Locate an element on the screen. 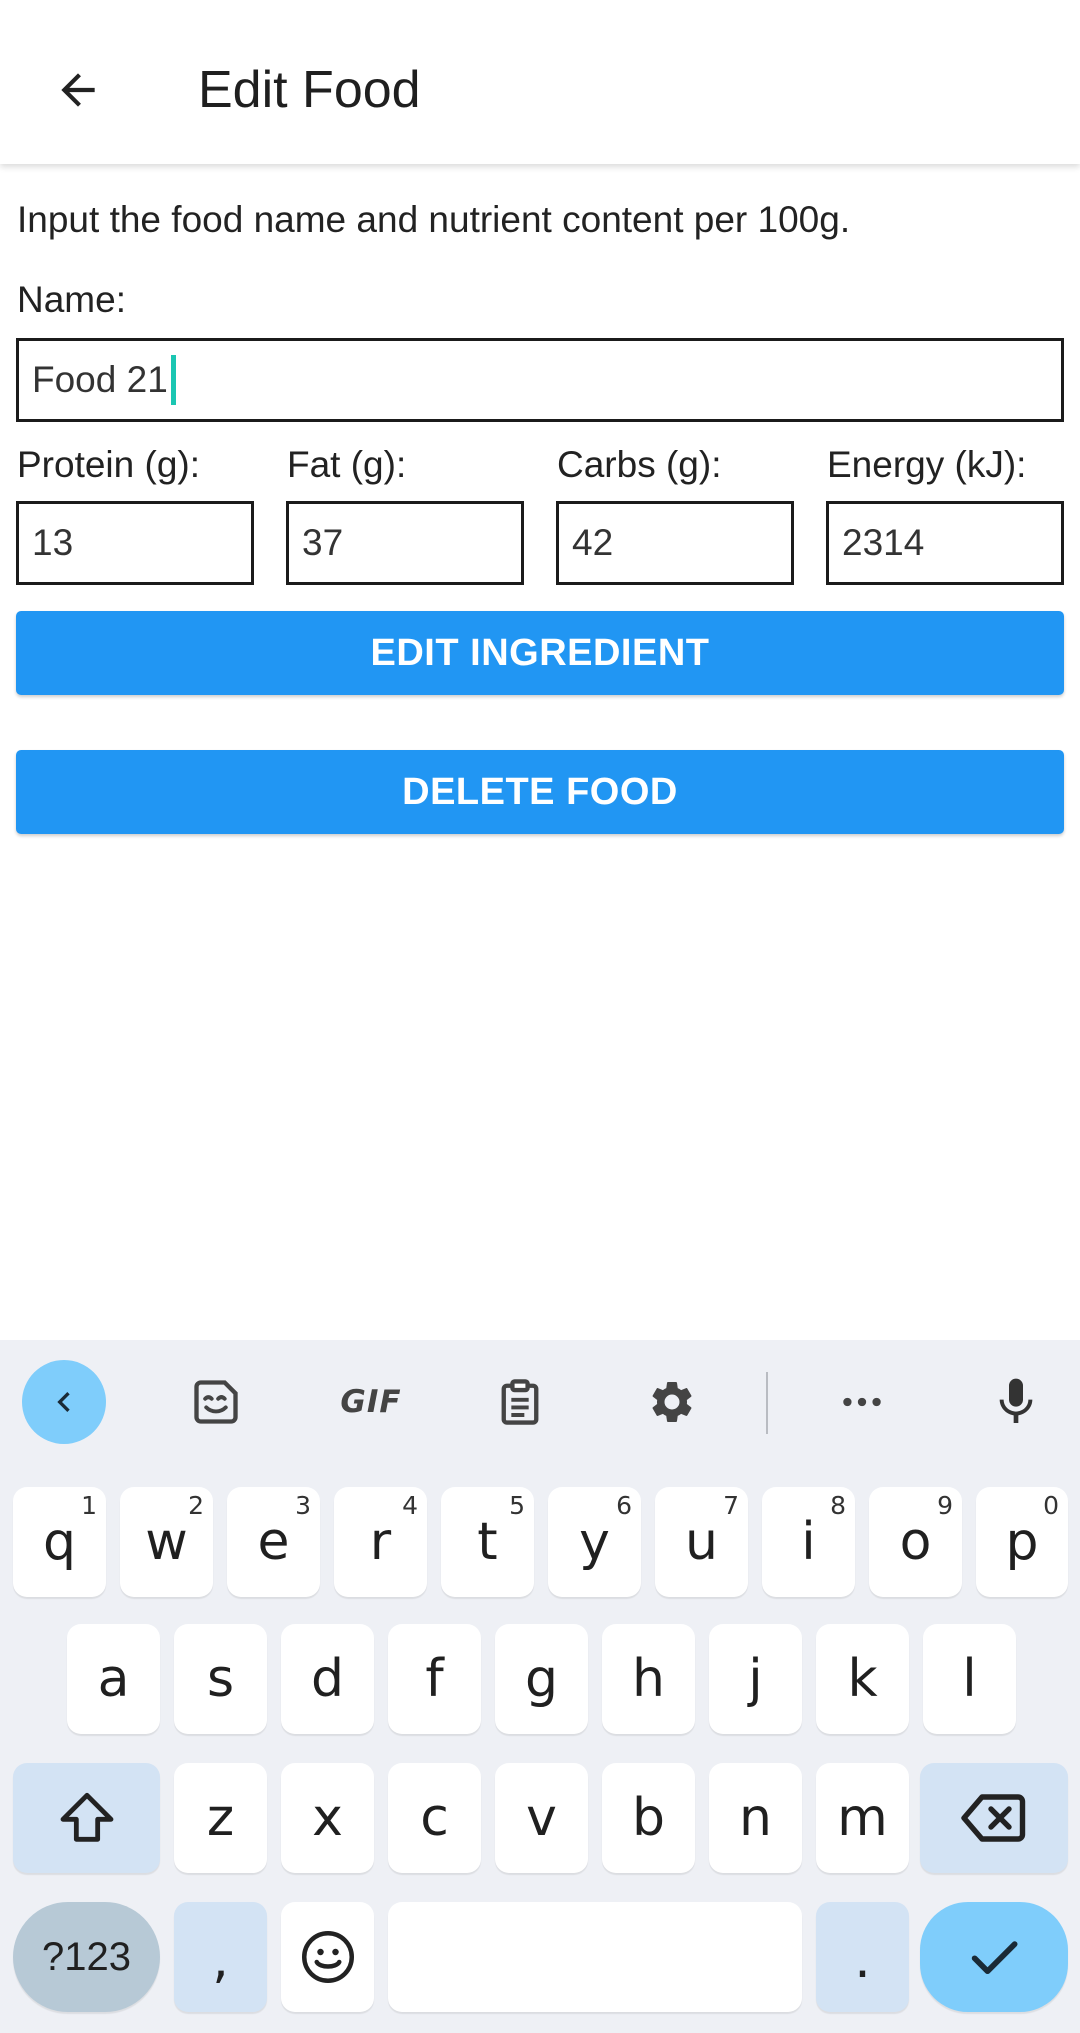 Image resolution: width=1080 pixels, height=2033 pixels. fat-label: Fat (g): is located at coordinates (347, 464).